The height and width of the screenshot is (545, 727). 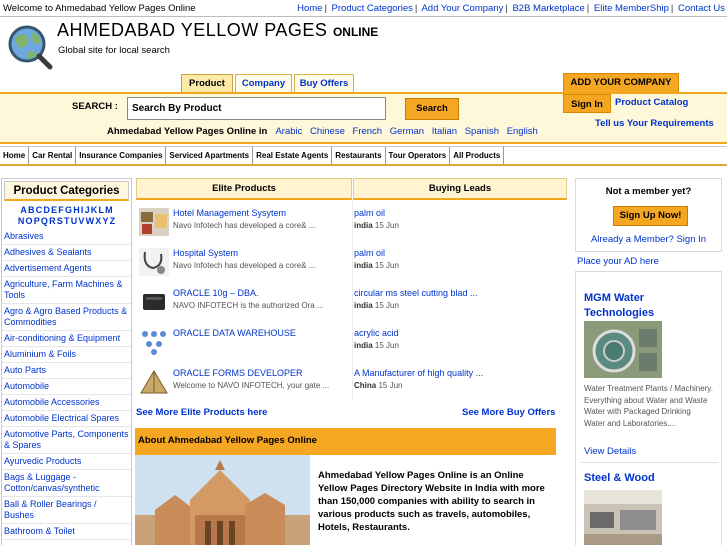 What do you see at coordinates (94, 210) in the screenshot?
I see `alpha-letter-k: K` at bounding box center [94, 210].